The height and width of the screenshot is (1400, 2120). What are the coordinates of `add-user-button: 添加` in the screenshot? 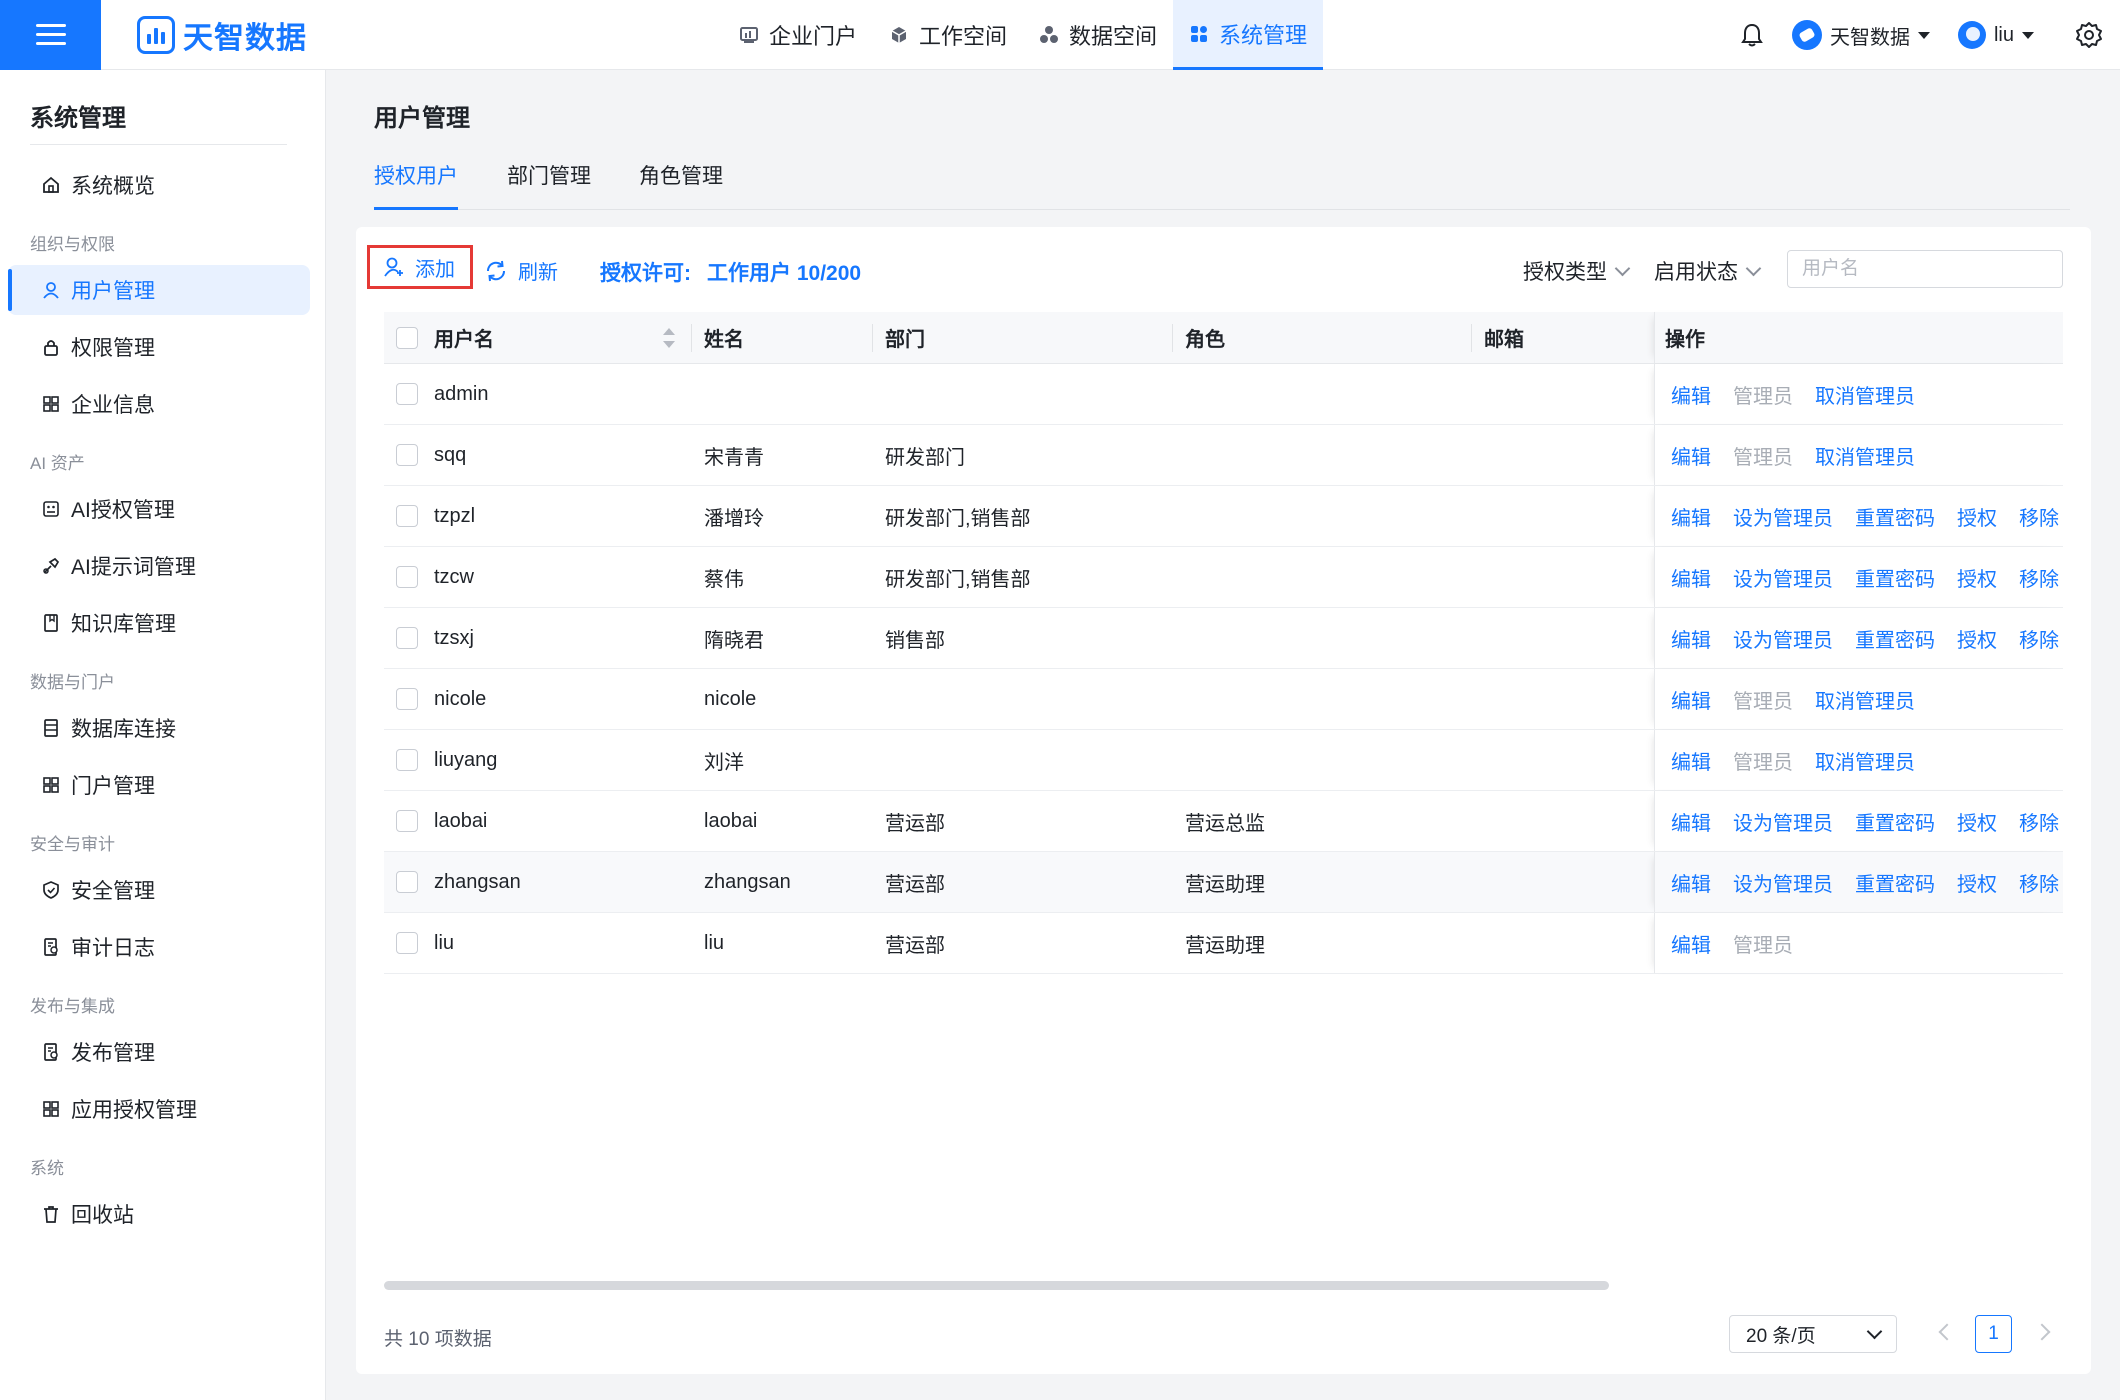 It's located at (420, 267).